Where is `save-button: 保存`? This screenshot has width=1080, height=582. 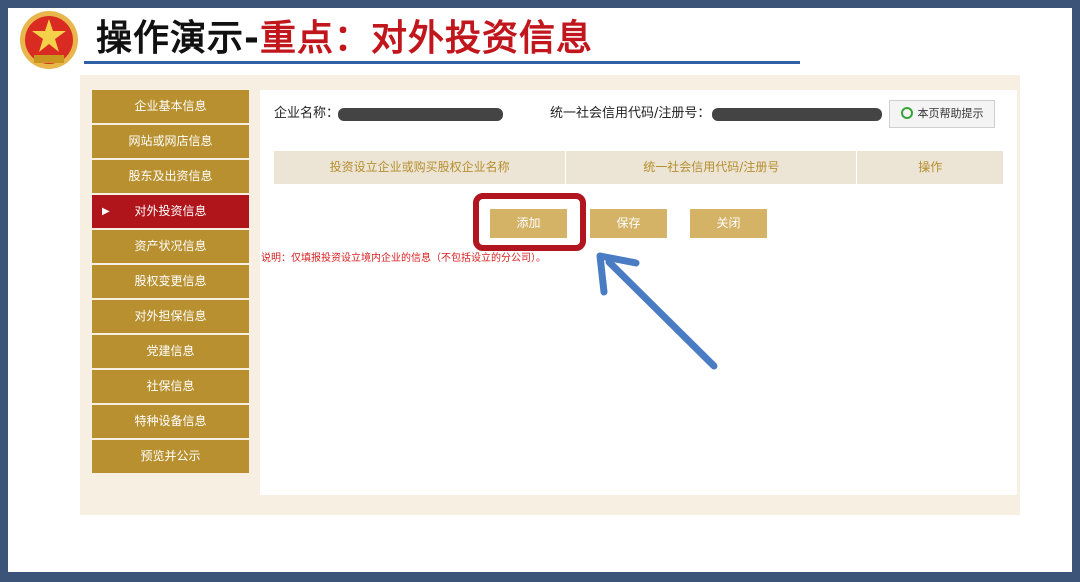
save-button: 保存 is located at coordinates (628, 223).